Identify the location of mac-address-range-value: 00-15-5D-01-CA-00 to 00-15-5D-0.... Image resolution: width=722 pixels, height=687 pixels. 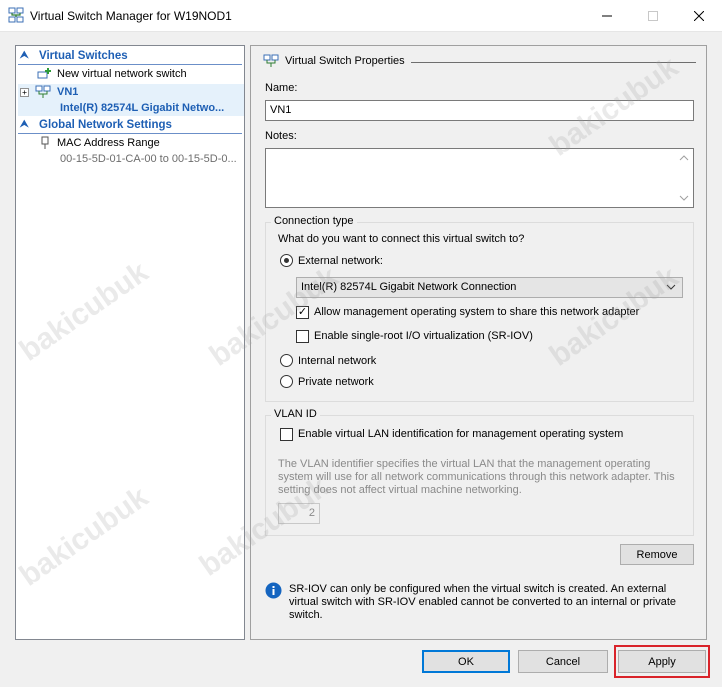
(148, 159).